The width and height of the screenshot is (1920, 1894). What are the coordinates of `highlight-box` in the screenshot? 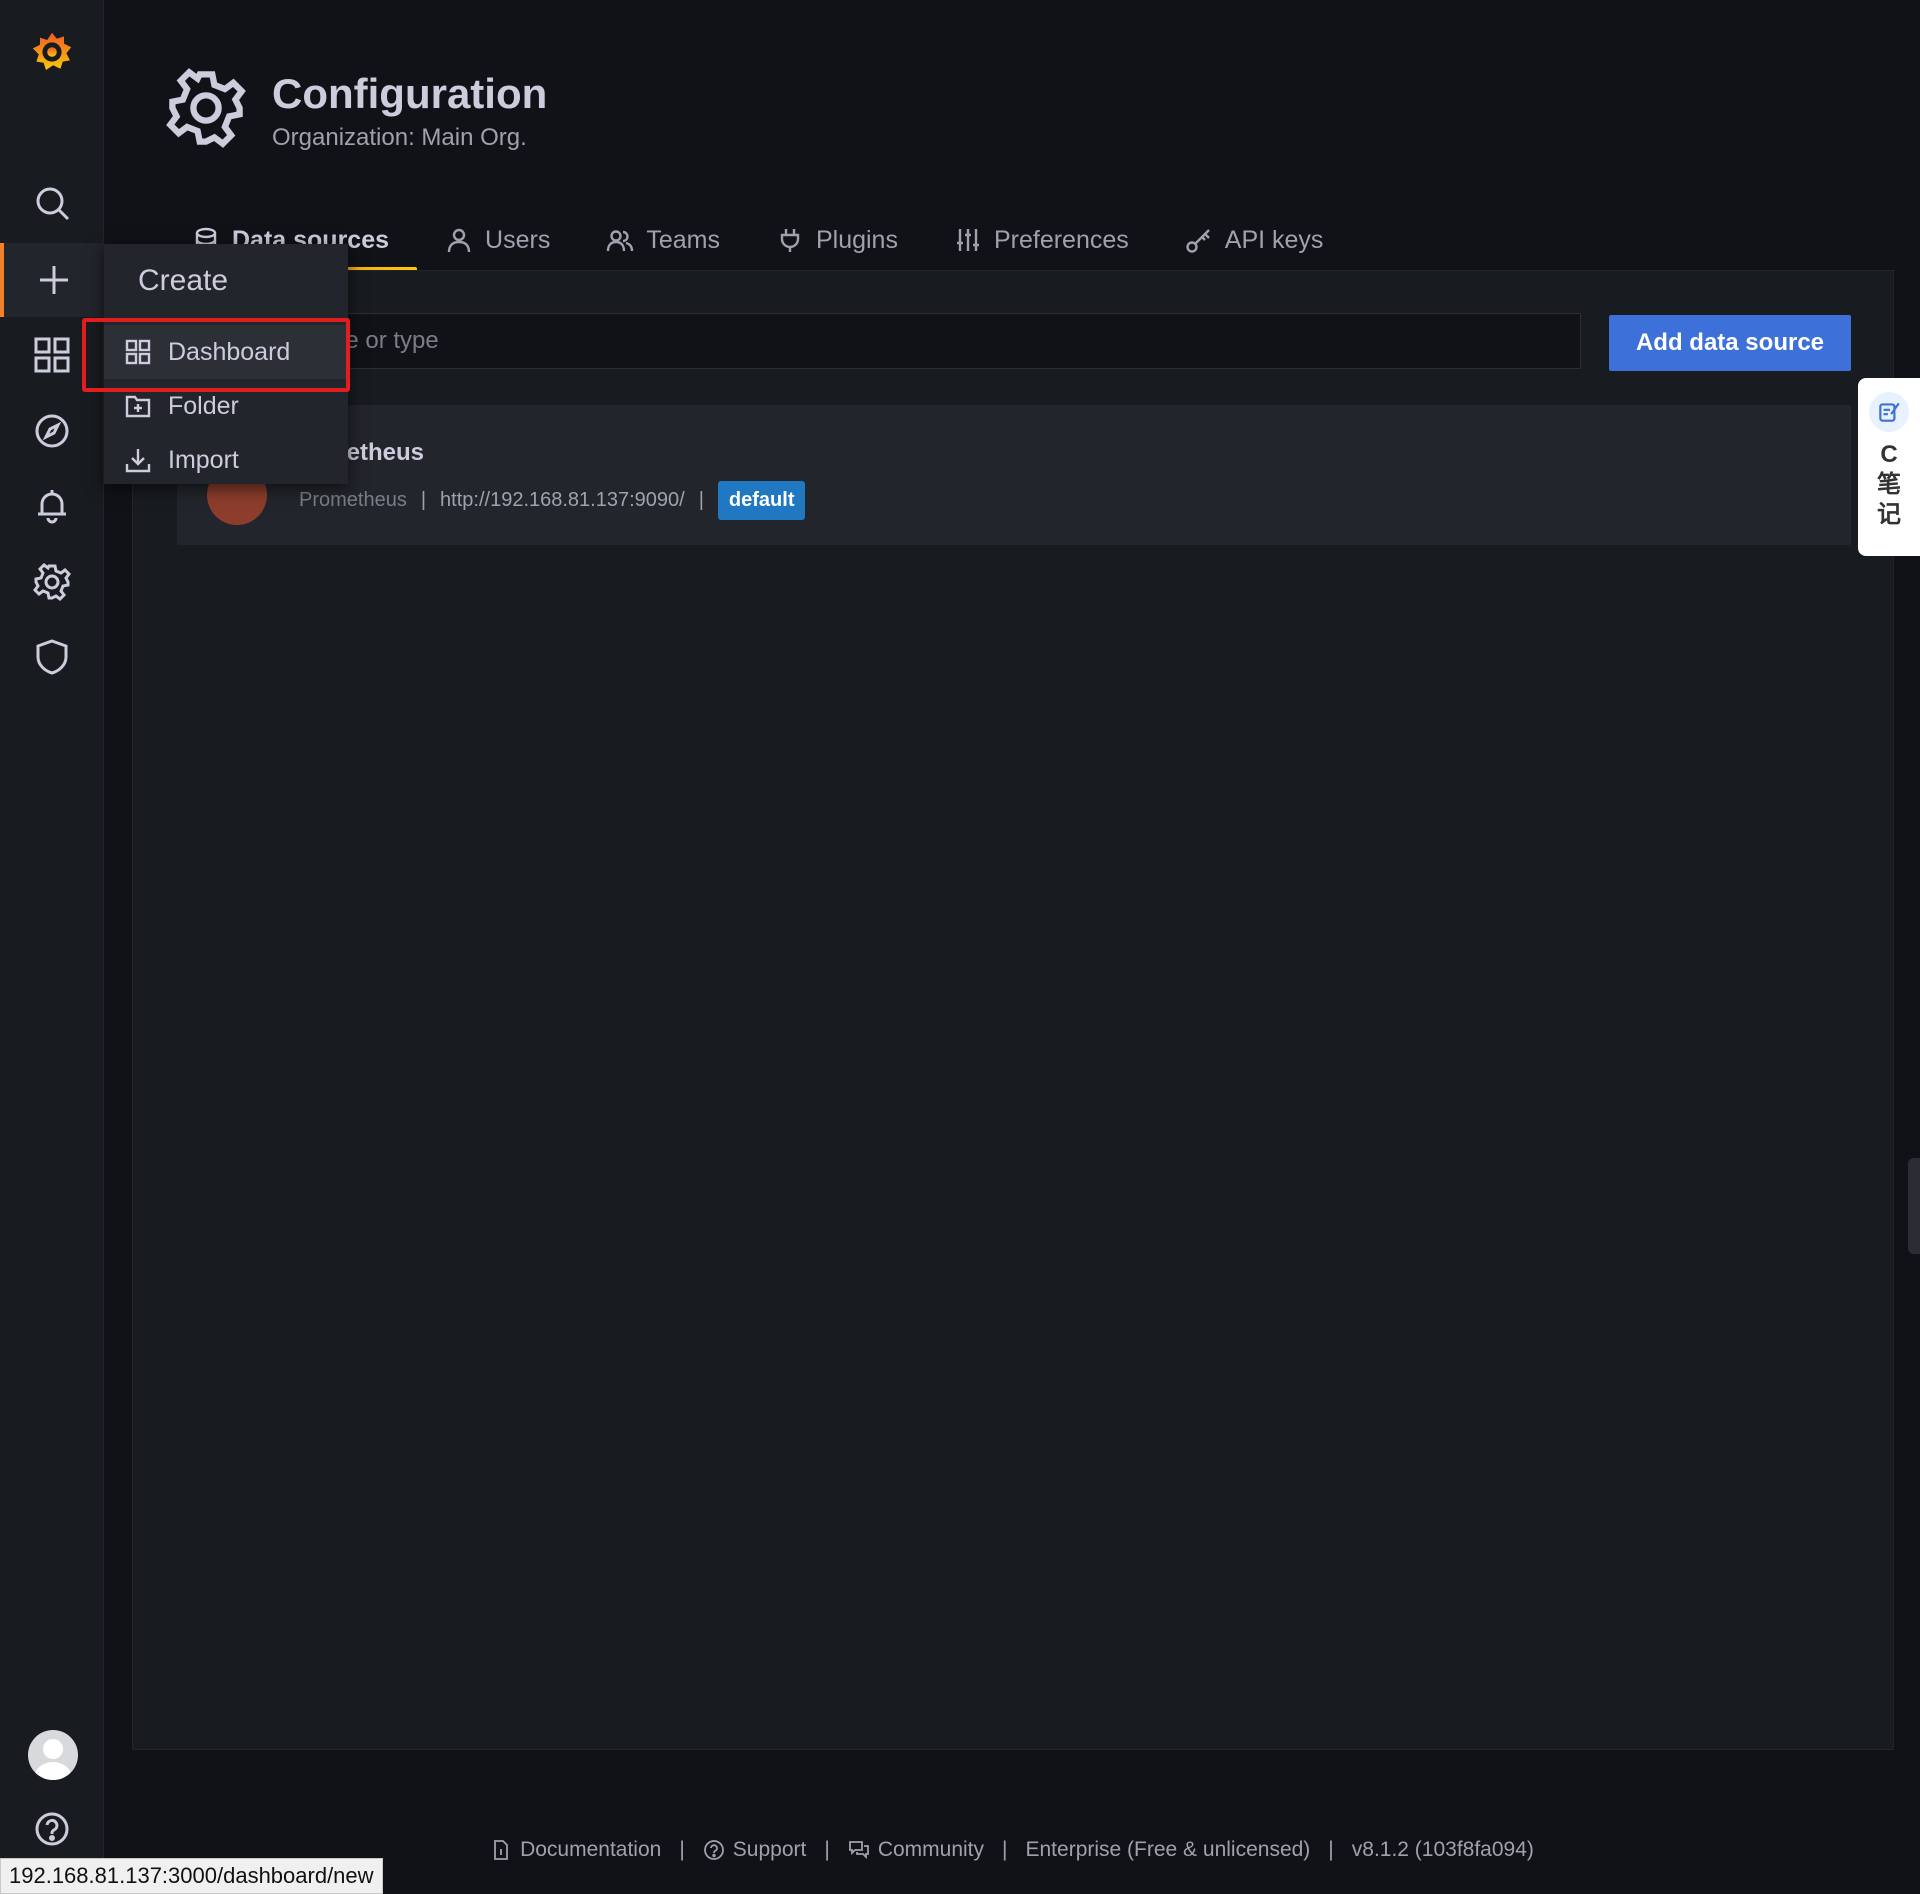 It's located at (216, 355).